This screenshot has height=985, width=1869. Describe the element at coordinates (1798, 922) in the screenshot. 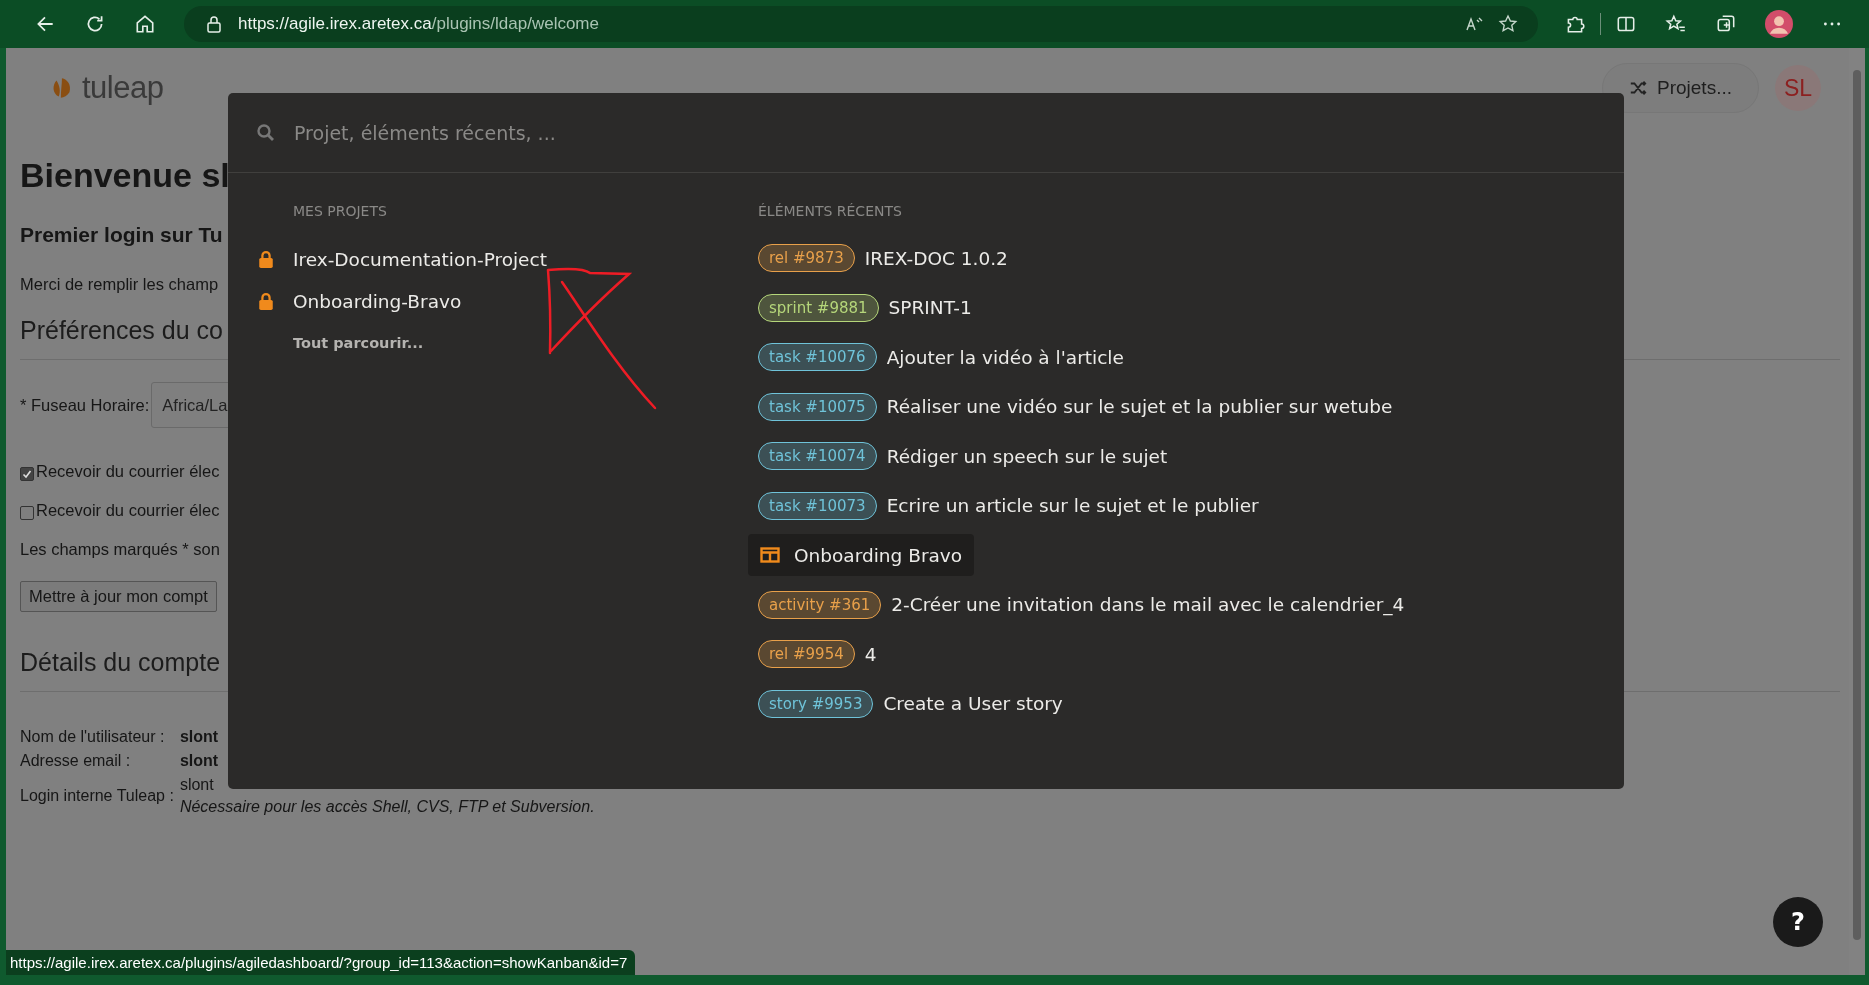

I see `help-button: ?` at that location.